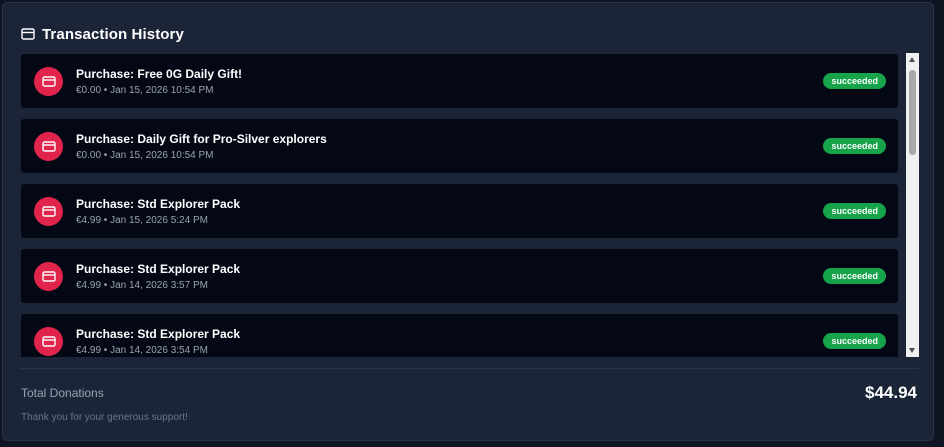 Image resolution: width=944 pixels, height=447 pixels. I want to click on page-title: Transaction History, so click(113, 34).